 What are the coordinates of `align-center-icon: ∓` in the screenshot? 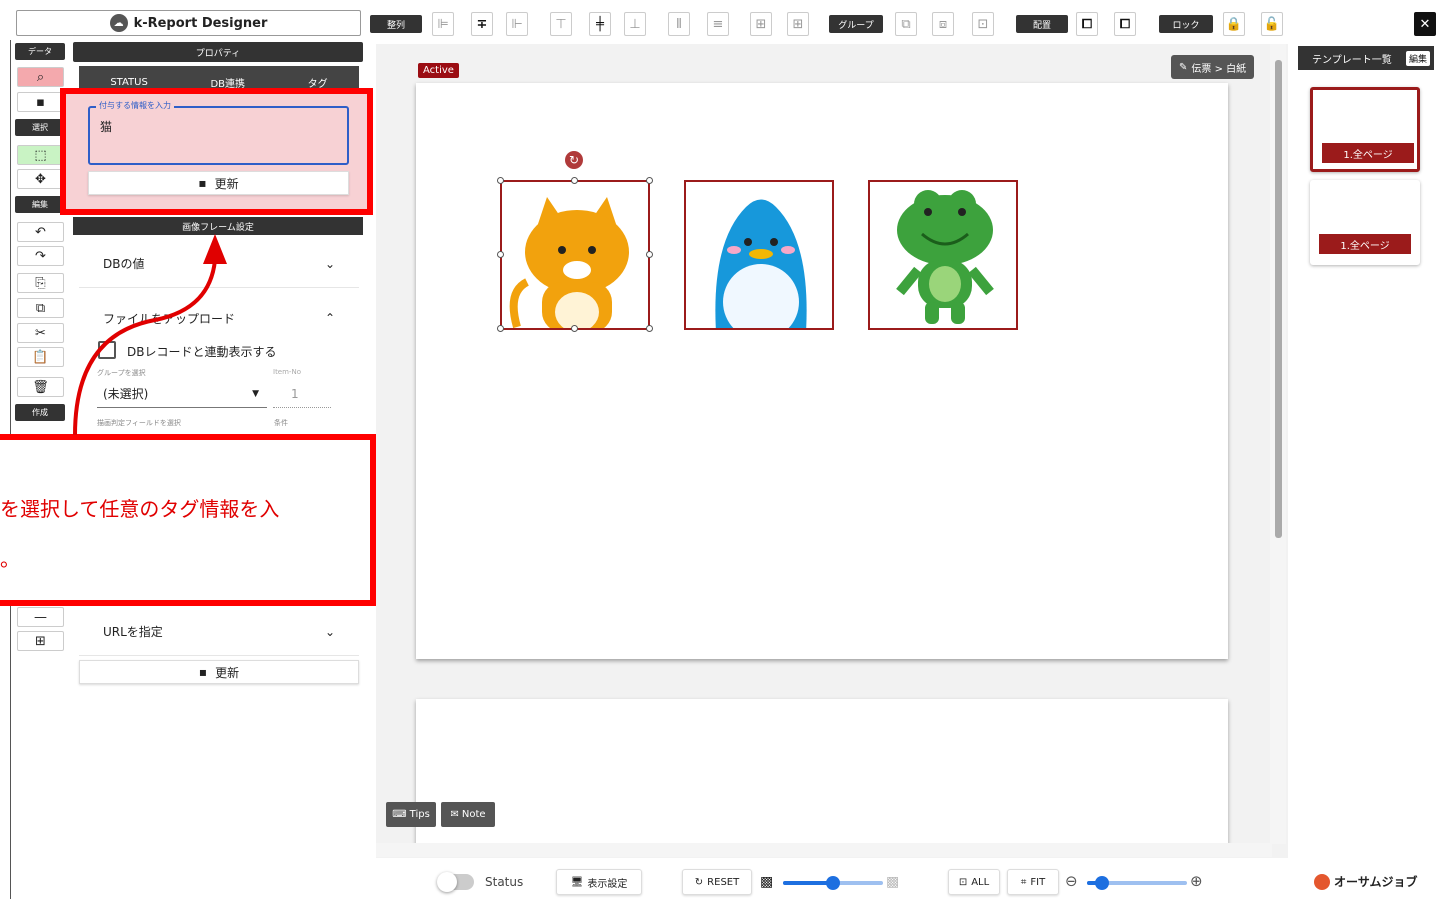 It's located at (482, 24).